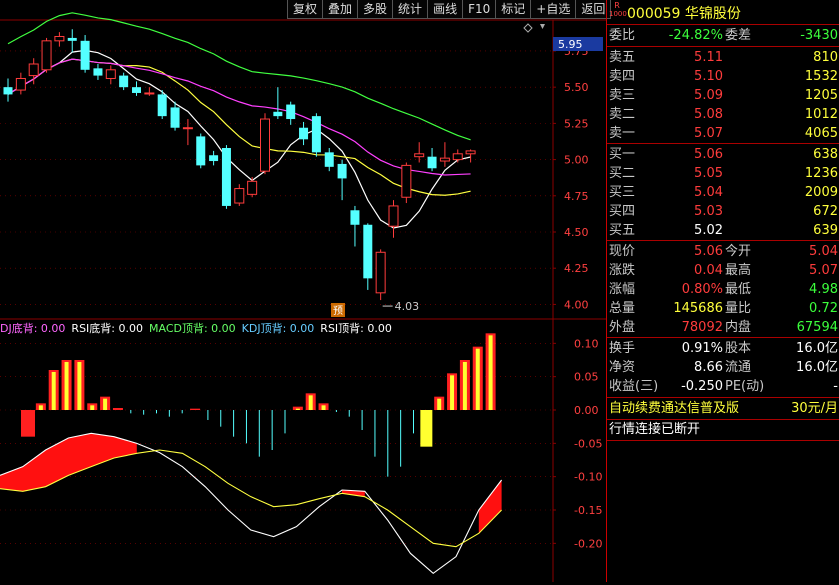 Image resolution: width=839 pixels, height=585 pixels. I want to click on macd-tick-label: -0.05, so click(588, 443).